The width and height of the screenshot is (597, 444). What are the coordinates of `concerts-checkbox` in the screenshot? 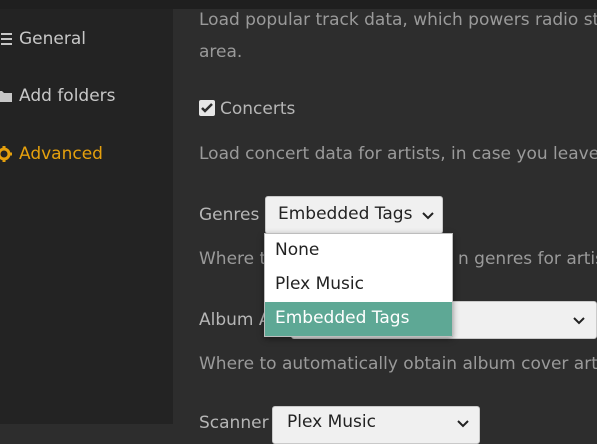 It's located at (207, 108).